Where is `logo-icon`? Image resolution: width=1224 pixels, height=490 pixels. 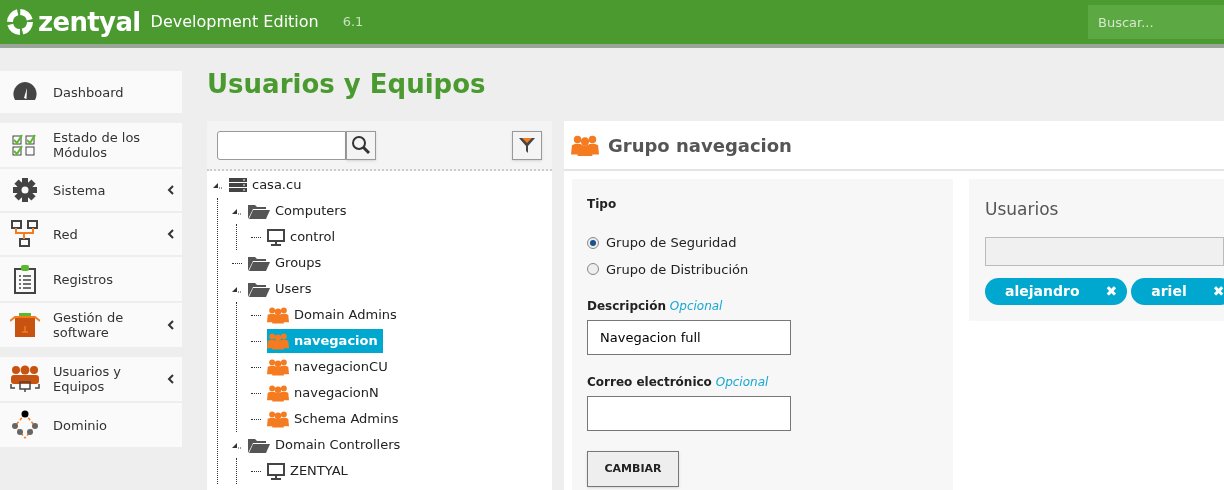 logo-icon is located at coordinates (20, 22).